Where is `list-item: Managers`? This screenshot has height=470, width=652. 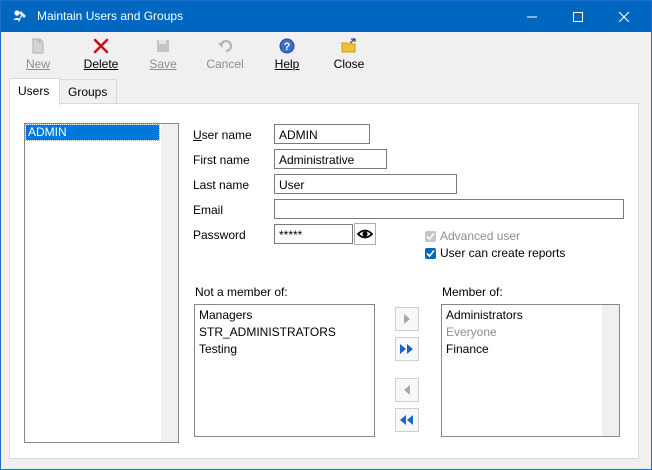 list-item: Managers is located at coordinates (225, 315).